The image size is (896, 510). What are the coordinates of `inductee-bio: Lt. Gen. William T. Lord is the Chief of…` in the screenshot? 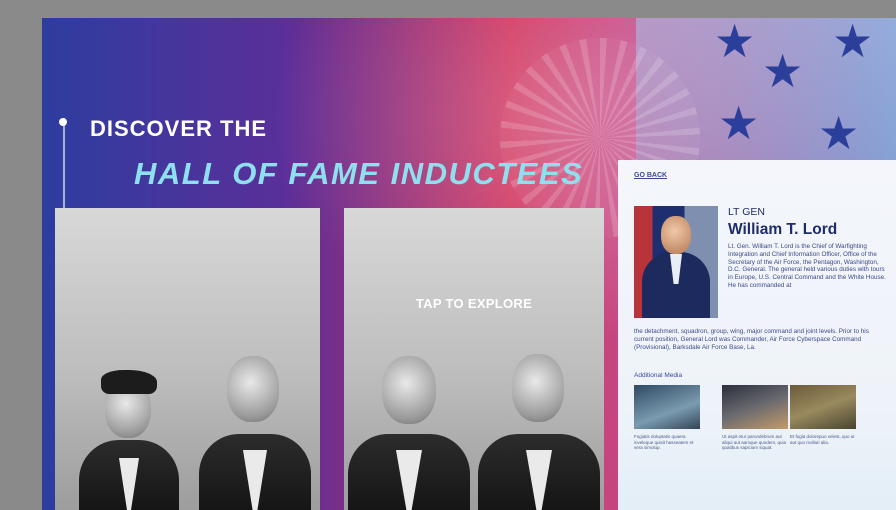 It's located at (807, 266).